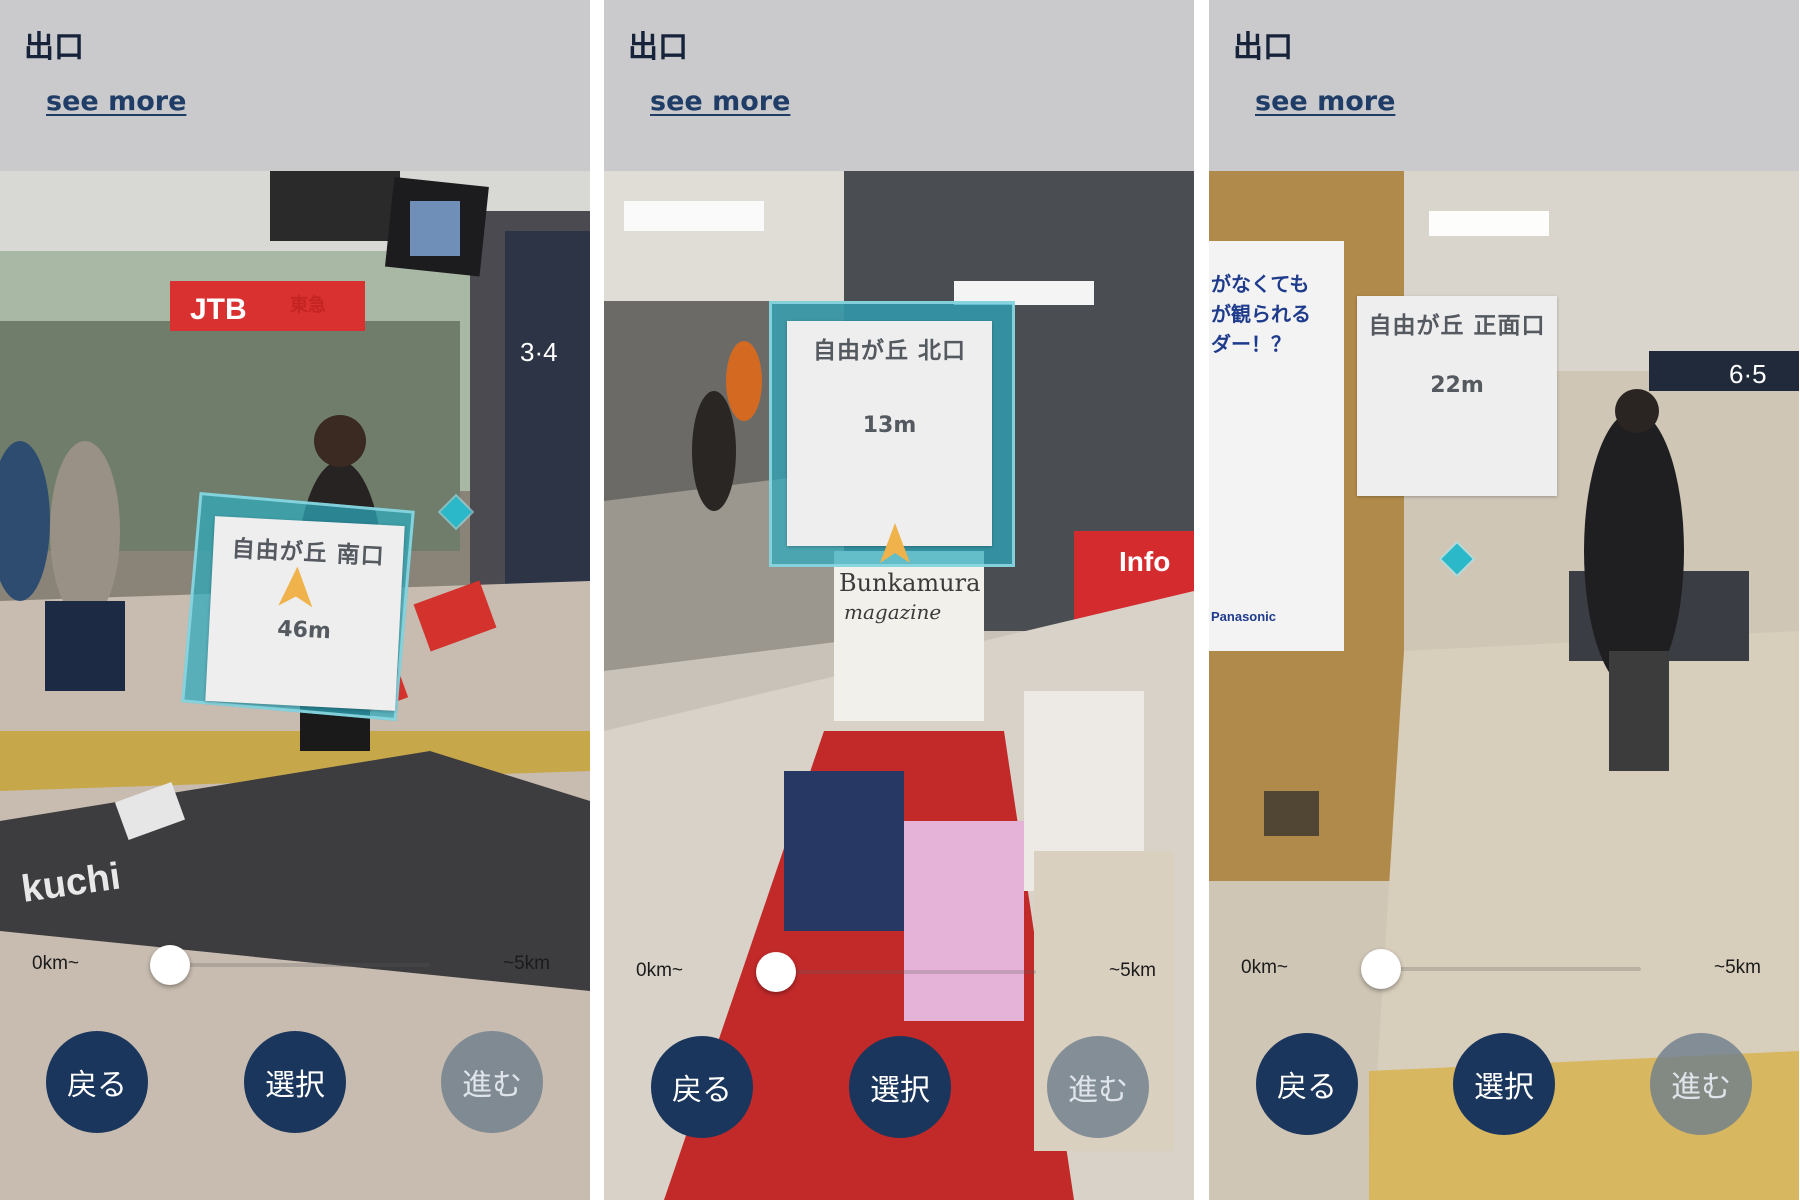  What do you see at coordinates (889, 351) in the screenshot?
I see `exit-name: 自由が丘 北口` at bounding box center [889, 351].